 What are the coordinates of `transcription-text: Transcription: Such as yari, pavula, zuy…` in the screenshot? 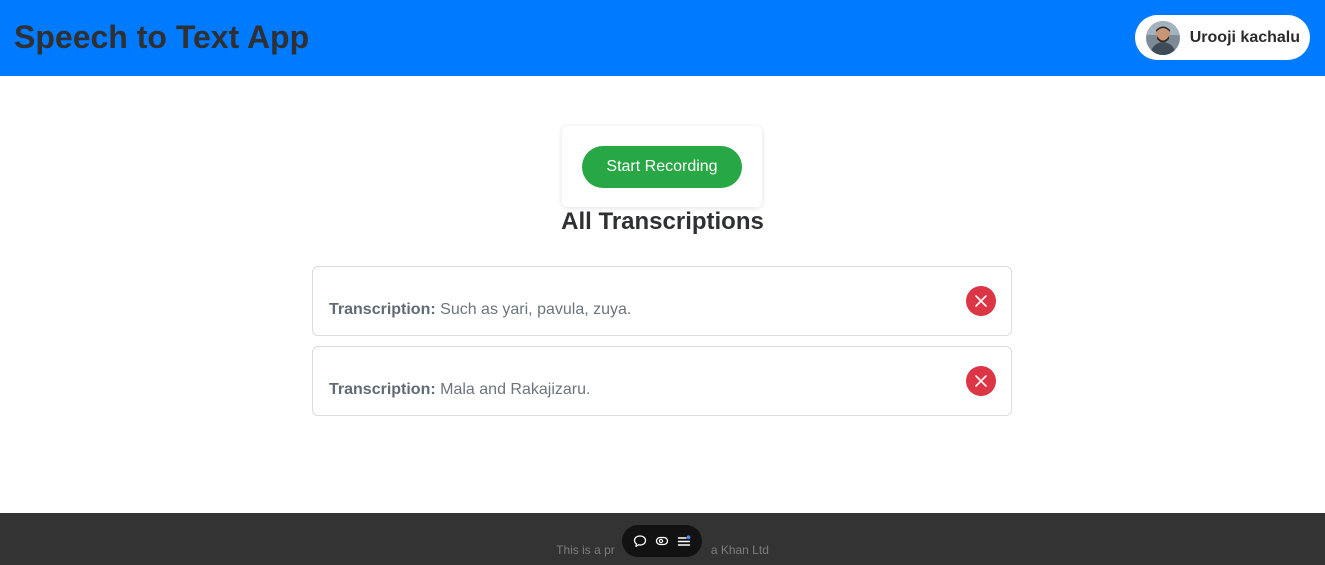 It's located at (480, 310).